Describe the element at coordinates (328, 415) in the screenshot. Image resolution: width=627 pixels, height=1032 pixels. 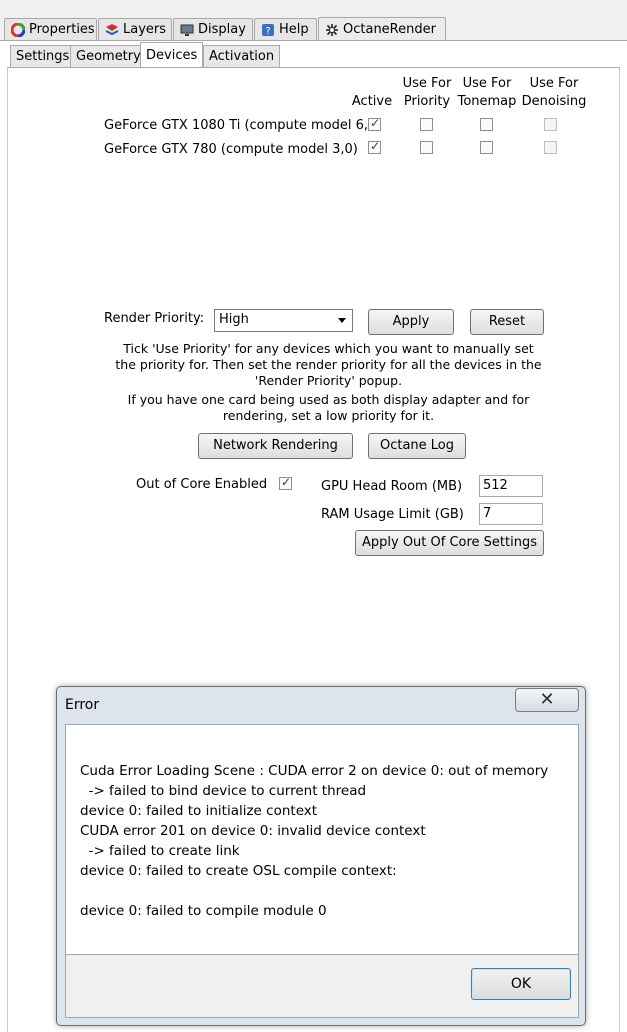
I see `help-line: rendering, set a low priority for it.` at that location.